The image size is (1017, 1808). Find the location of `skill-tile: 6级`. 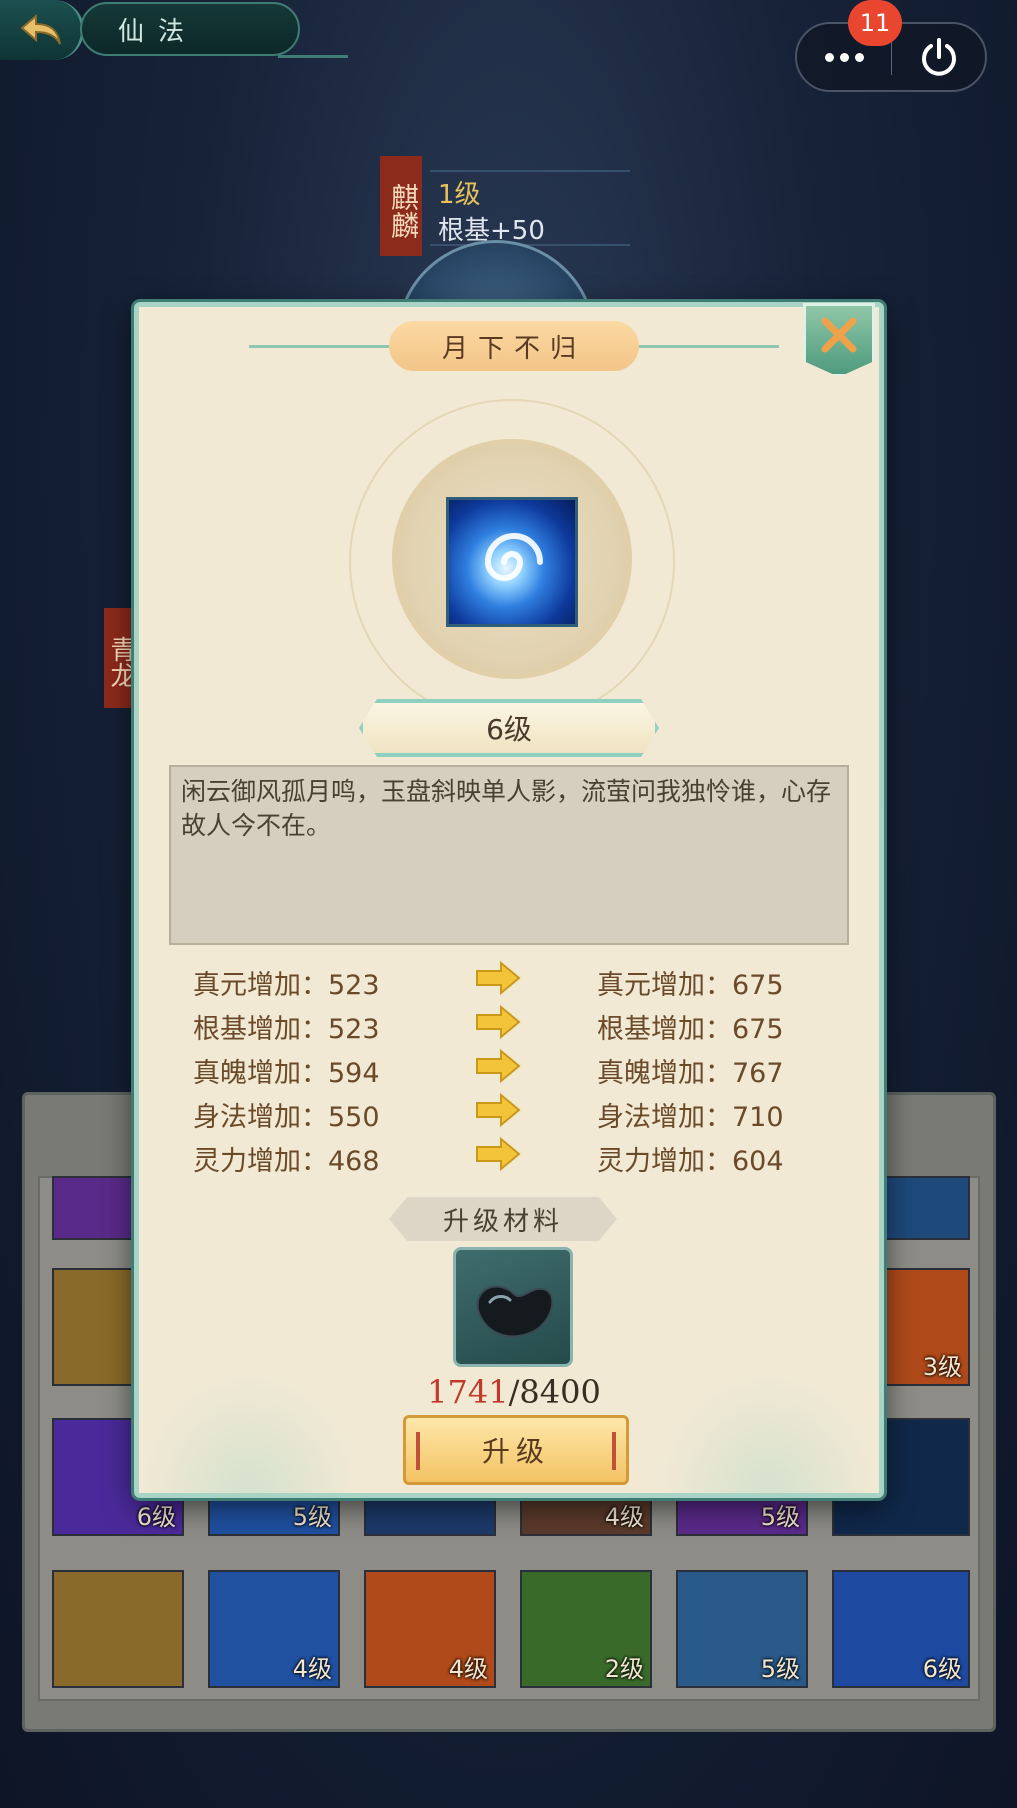

skill-tile: 6级 is located at coordinates (901, 1629).